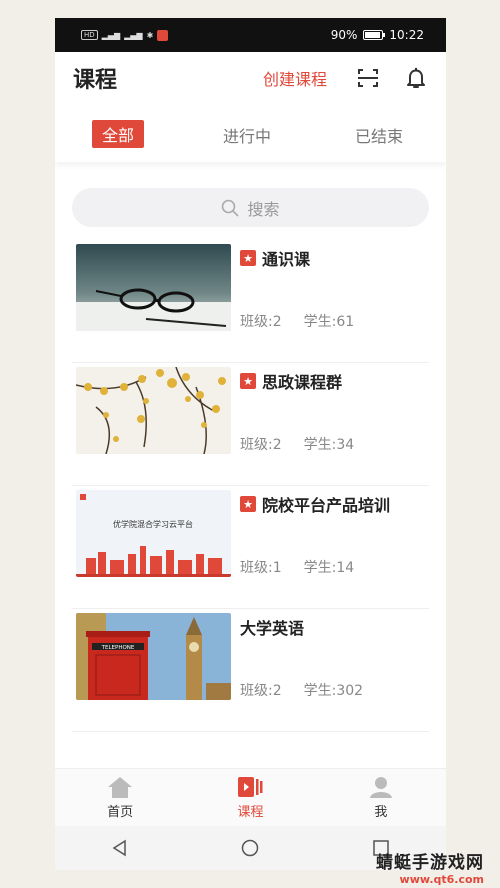 The width and height of the screenshot is (500, 888). What do you see at coordinates (120, 812) in the screenshot?
I see `nav-home-label: 首页` at bounding box center [120, 812].